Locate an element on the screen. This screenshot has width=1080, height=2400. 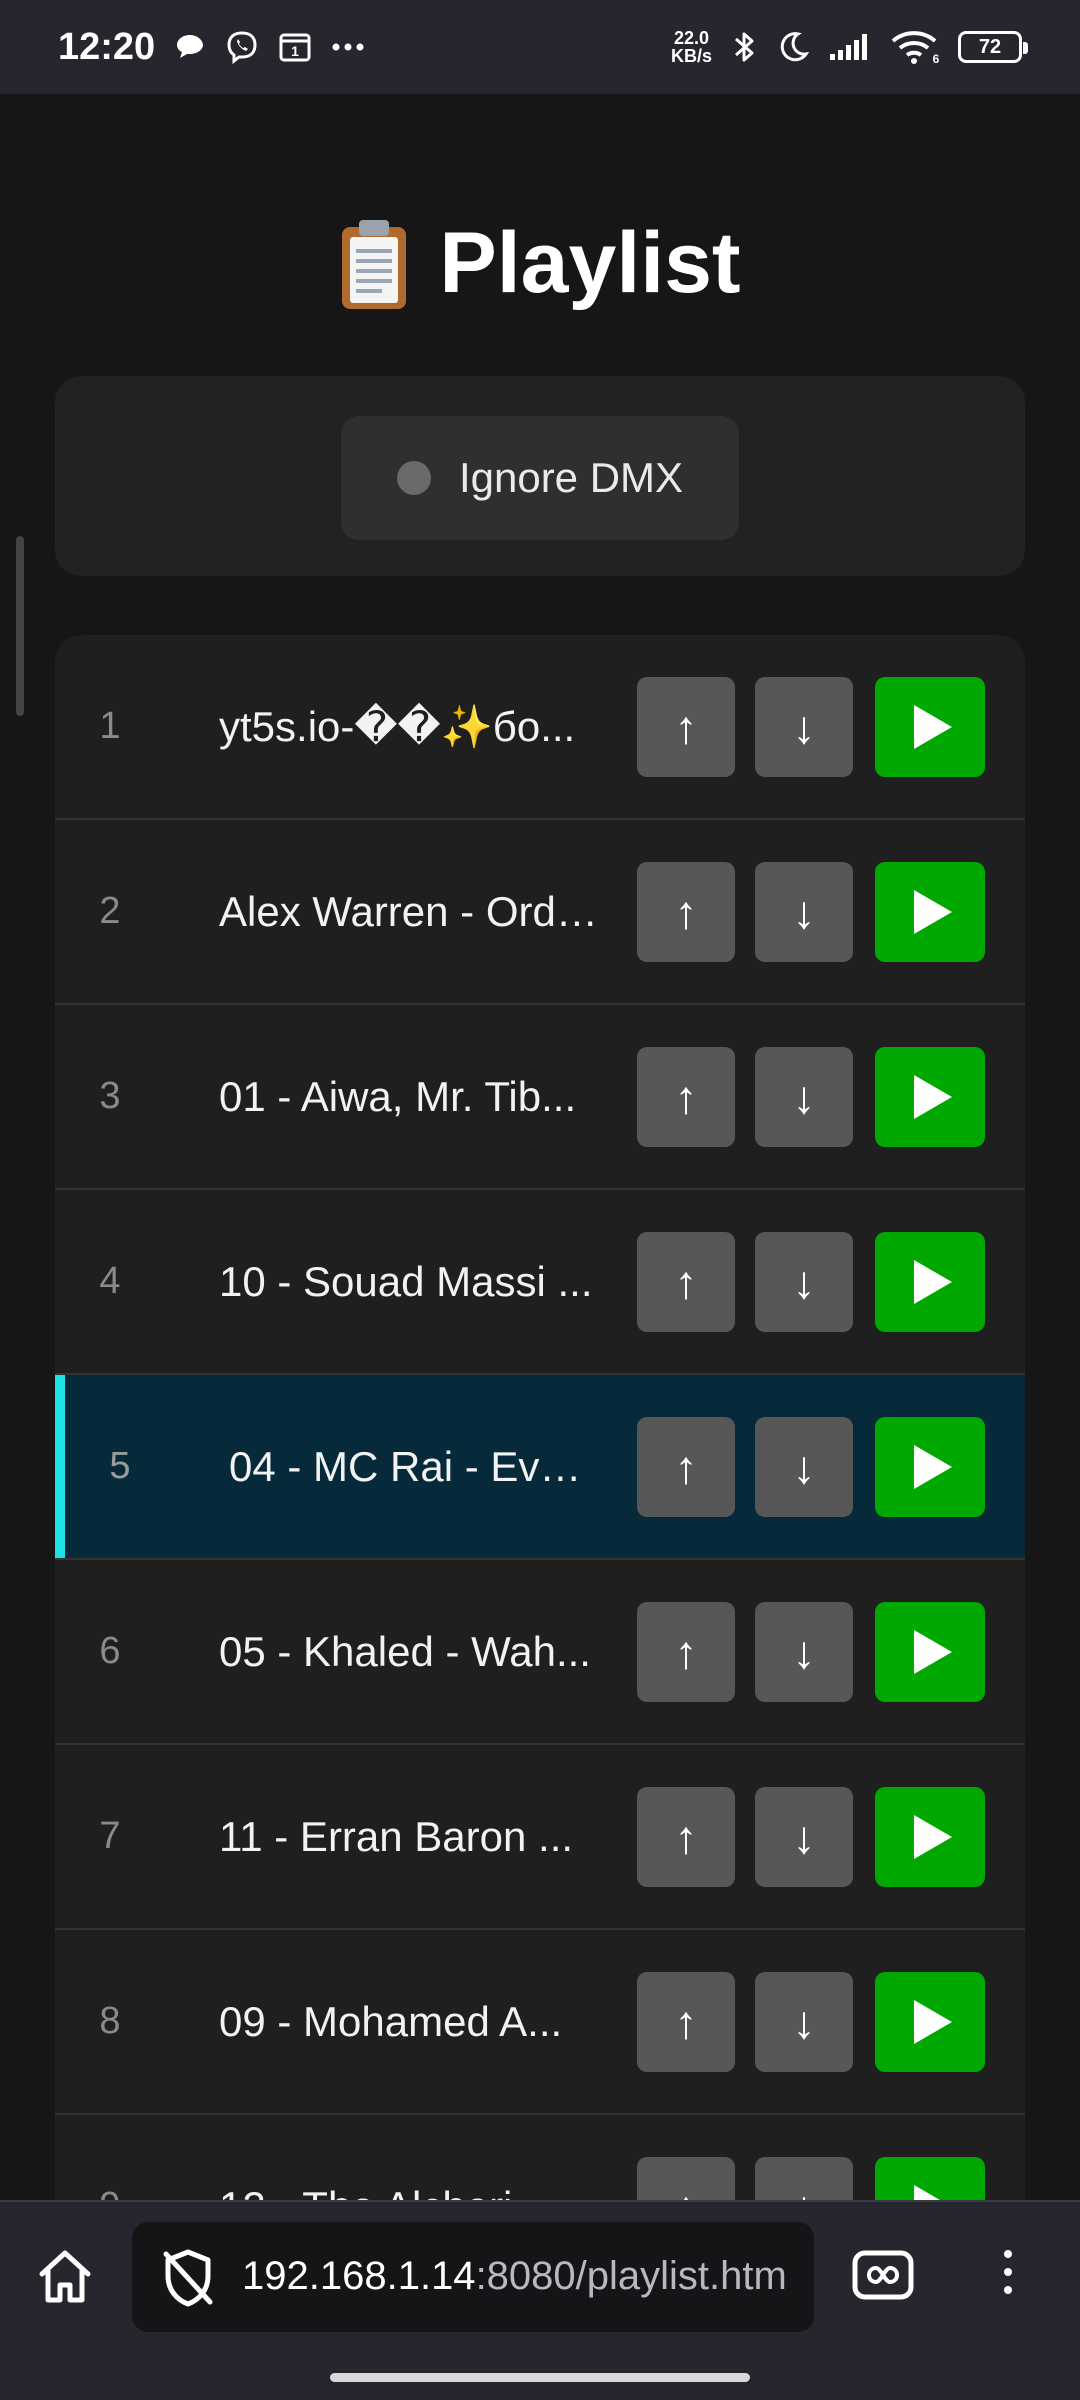
page-title: Playlist is located at coordinates (590, 263).